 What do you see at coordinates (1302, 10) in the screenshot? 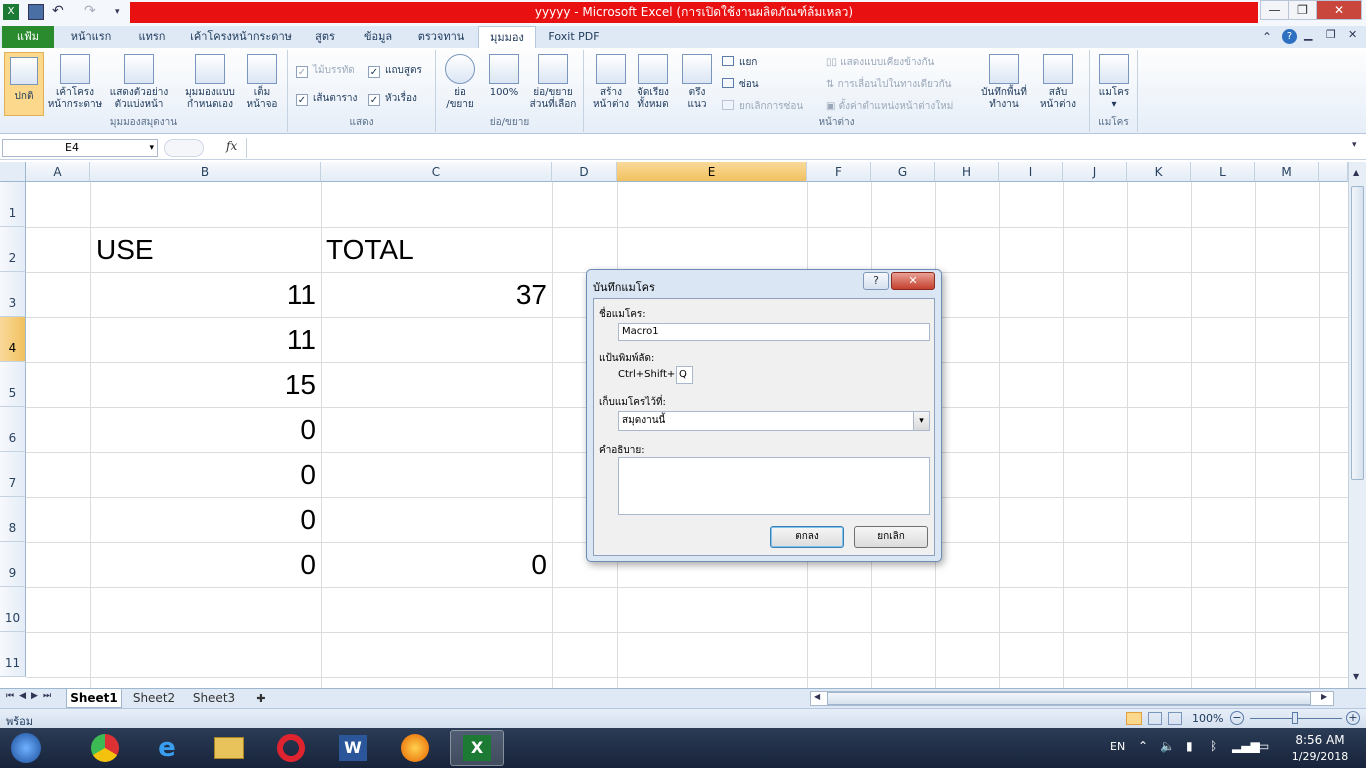
I see `restore-button: ❐` at bounding box center [1302, 10].